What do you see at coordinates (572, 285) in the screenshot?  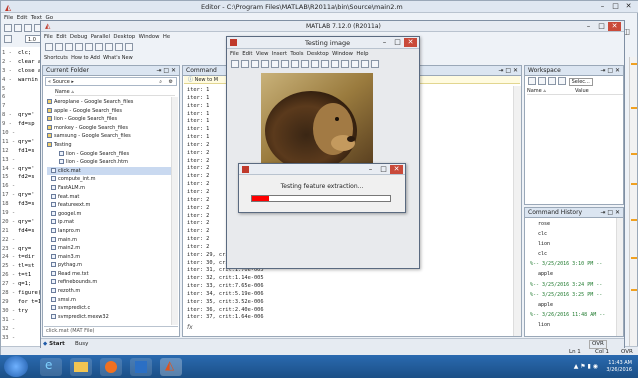 I see `history-item: %-- 3/25/2016 3:24 PM --` at bounding box center [572, 285].